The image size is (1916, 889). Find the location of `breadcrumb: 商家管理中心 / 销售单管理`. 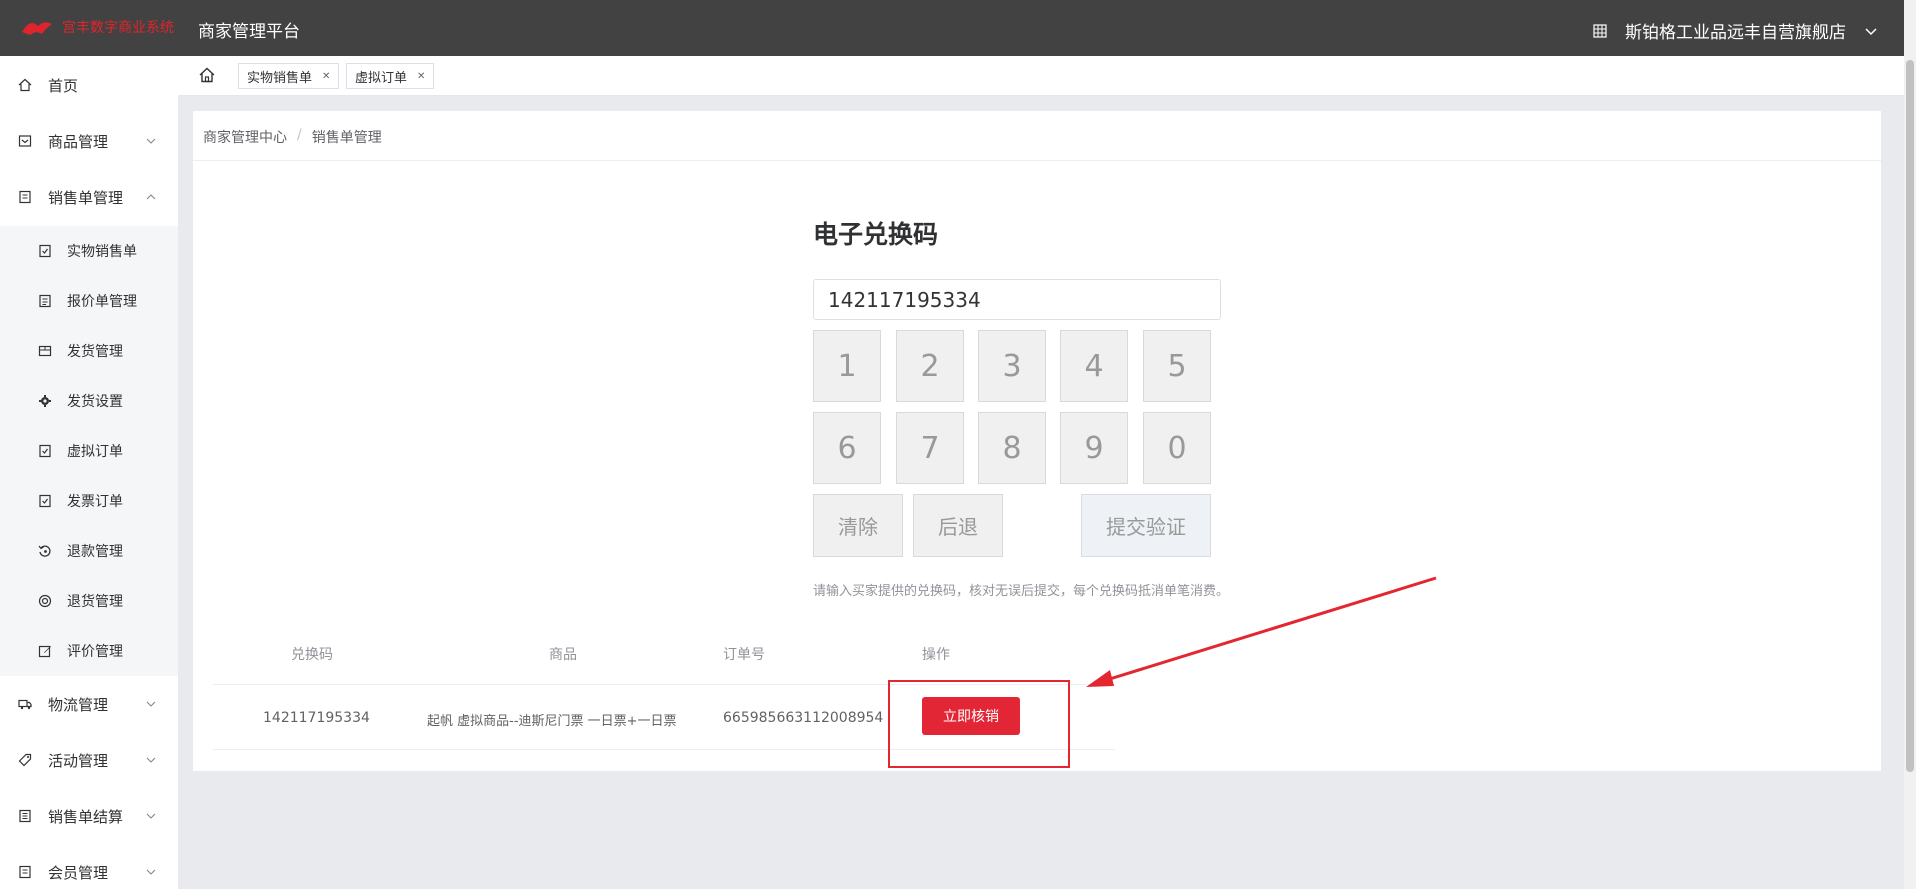

breadcrumb: 商家管理中心 / 销售单管理 is located at coordinates (292, 137).